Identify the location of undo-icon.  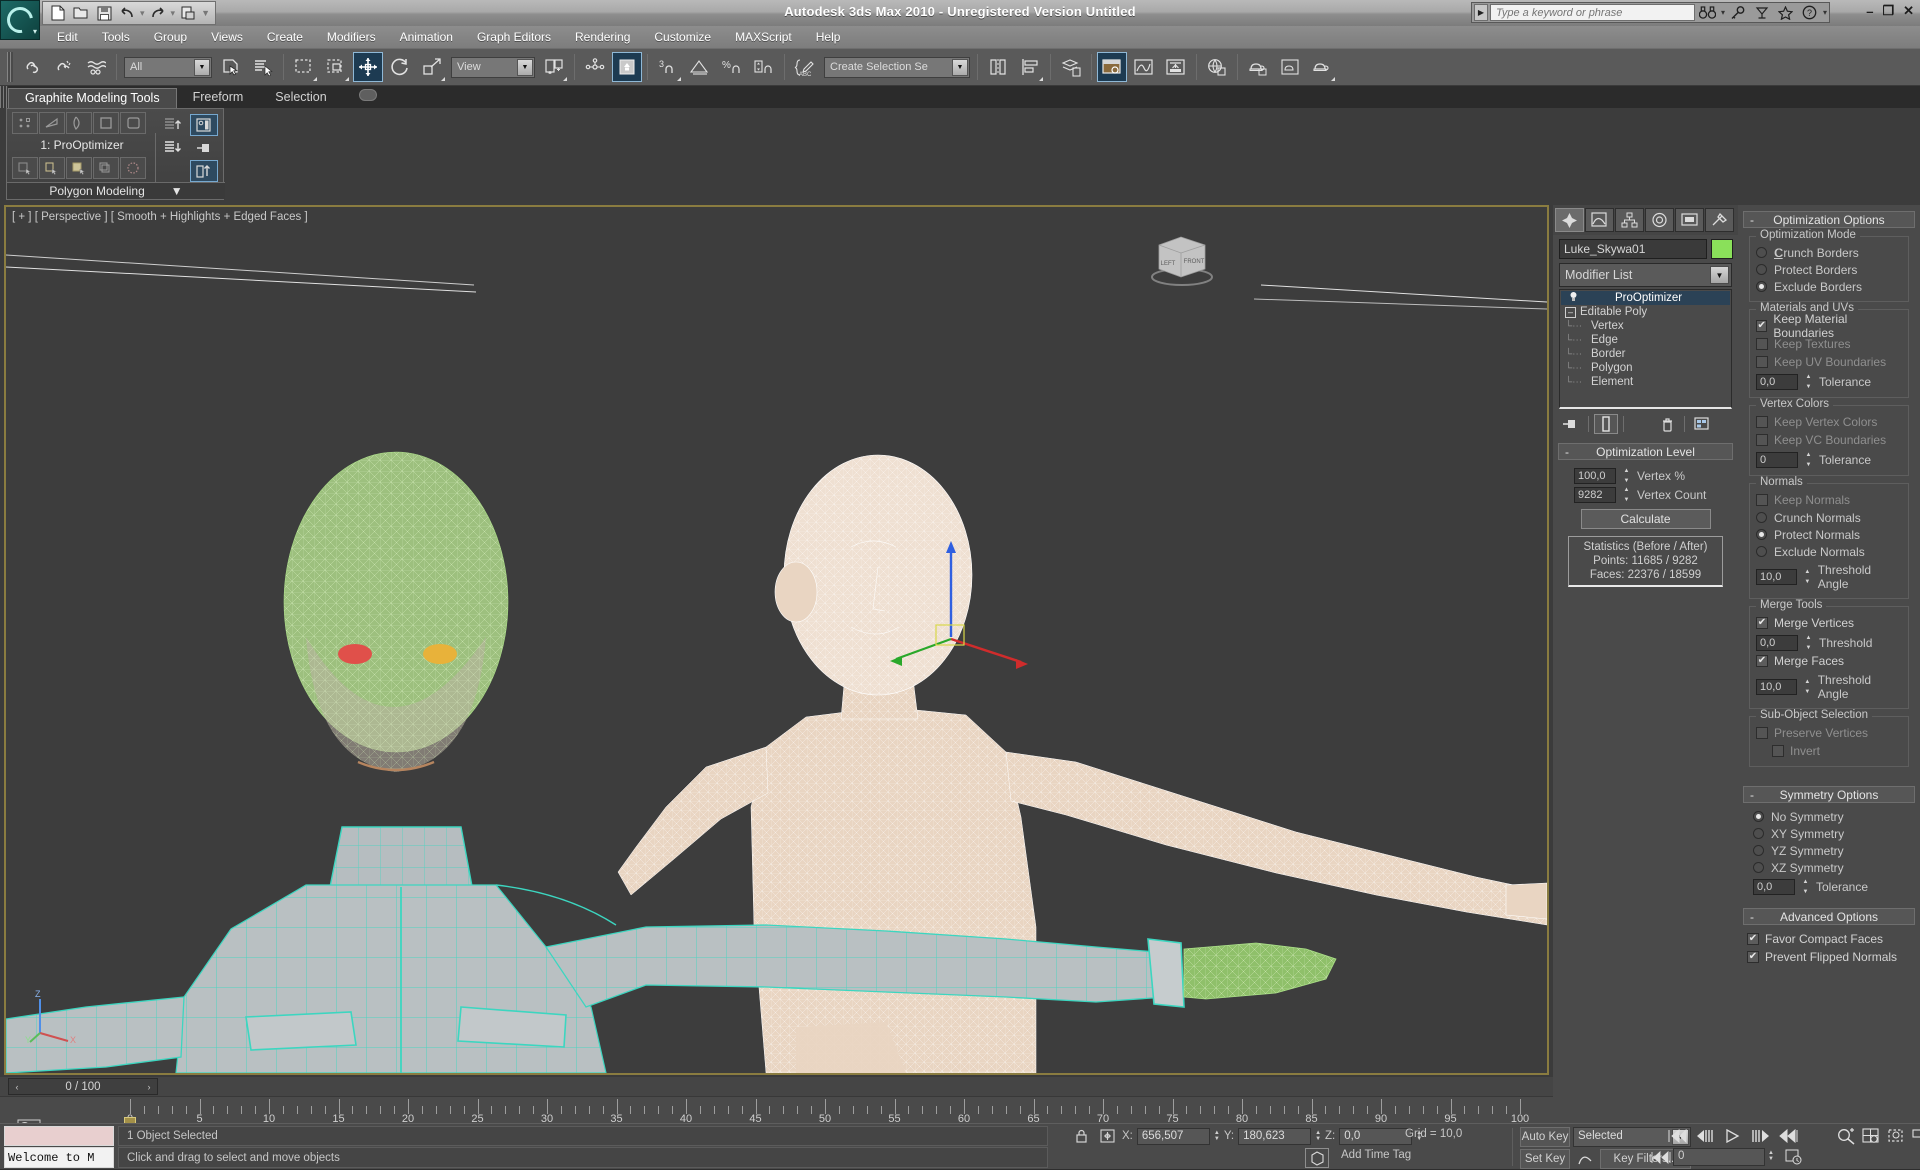
(127, 13).